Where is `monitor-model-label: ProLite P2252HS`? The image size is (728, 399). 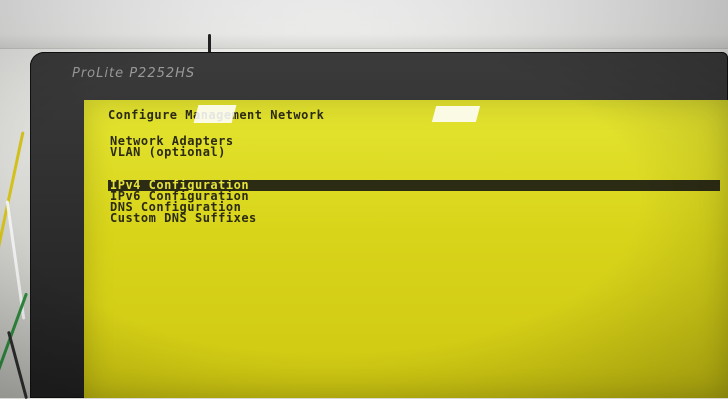 monitor-model-label: ProLite P2252HS is located at coordinates (134, 73).